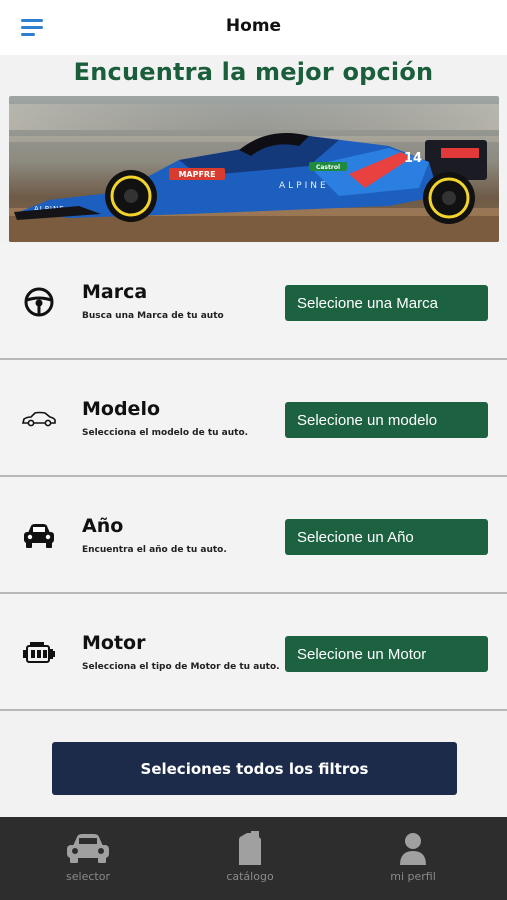  What do you see at coordinates (328, 167) in the screenshot?
I see `svg-text: Castrol` at bounding box center [328, 167].